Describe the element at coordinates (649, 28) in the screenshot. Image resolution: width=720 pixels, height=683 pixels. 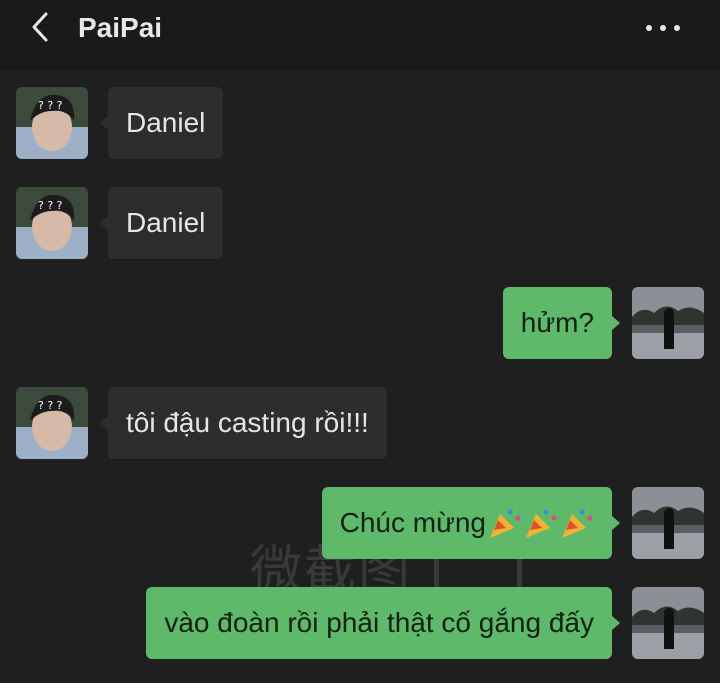
I see `more-dots-icon` at that location.